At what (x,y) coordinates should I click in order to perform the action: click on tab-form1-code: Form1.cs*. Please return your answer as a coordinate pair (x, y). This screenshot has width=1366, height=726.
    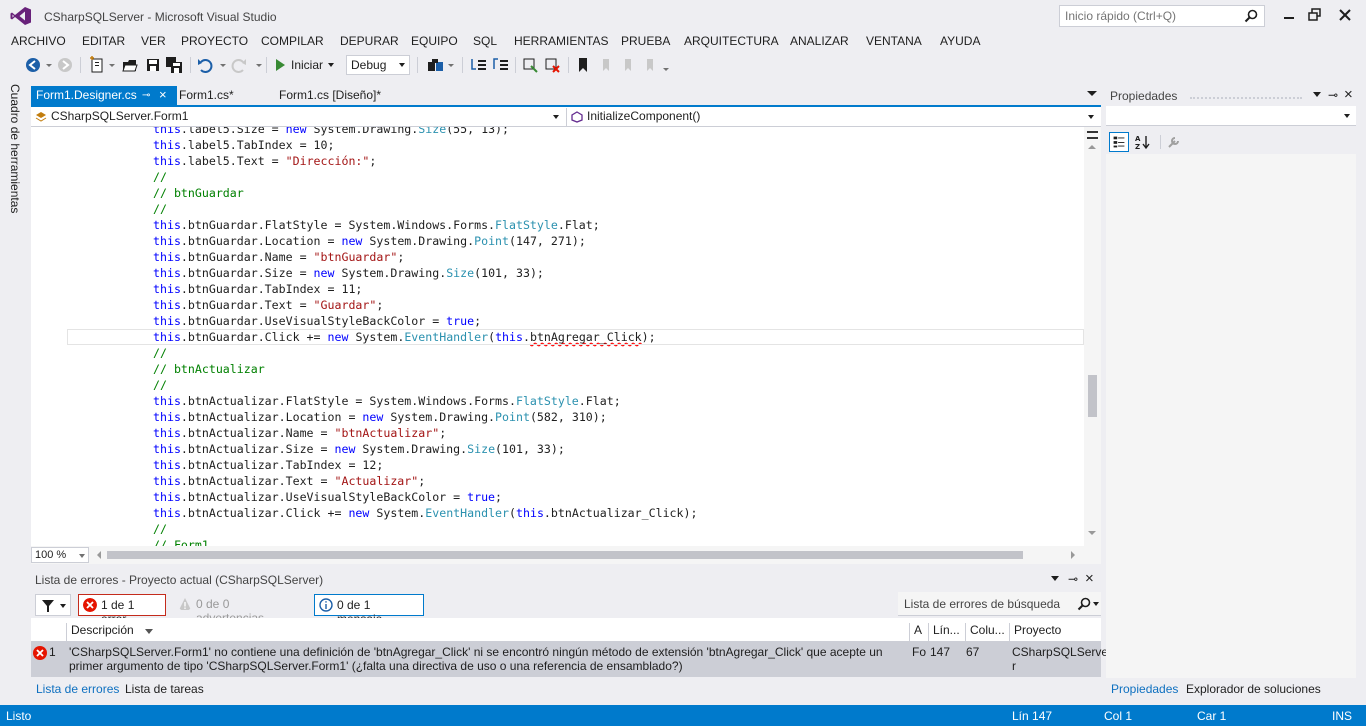
    Looking at the image, I should click on (206, 95).